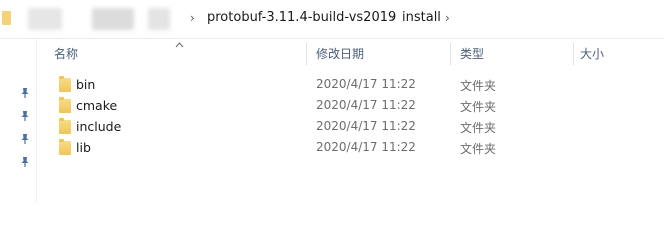 The image size is (664, 240). I want to click on file-row: lib 2020/4/17 11:22 文件夹, so click(325, 148).